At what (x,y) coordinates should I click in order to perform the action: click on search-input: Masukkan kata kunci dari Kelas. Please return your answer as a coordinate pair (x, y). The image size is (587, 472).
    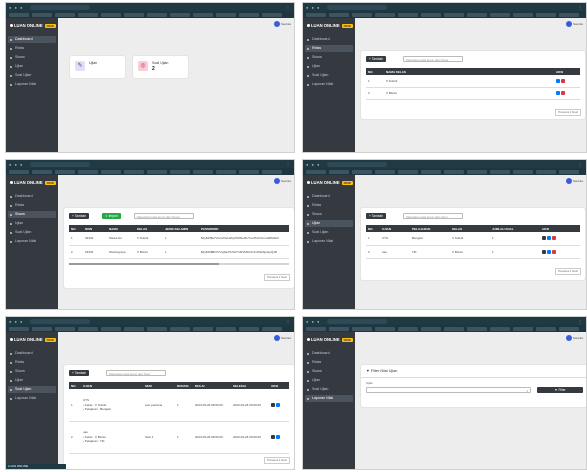
    Looking at the image, I should click on (433, 59).